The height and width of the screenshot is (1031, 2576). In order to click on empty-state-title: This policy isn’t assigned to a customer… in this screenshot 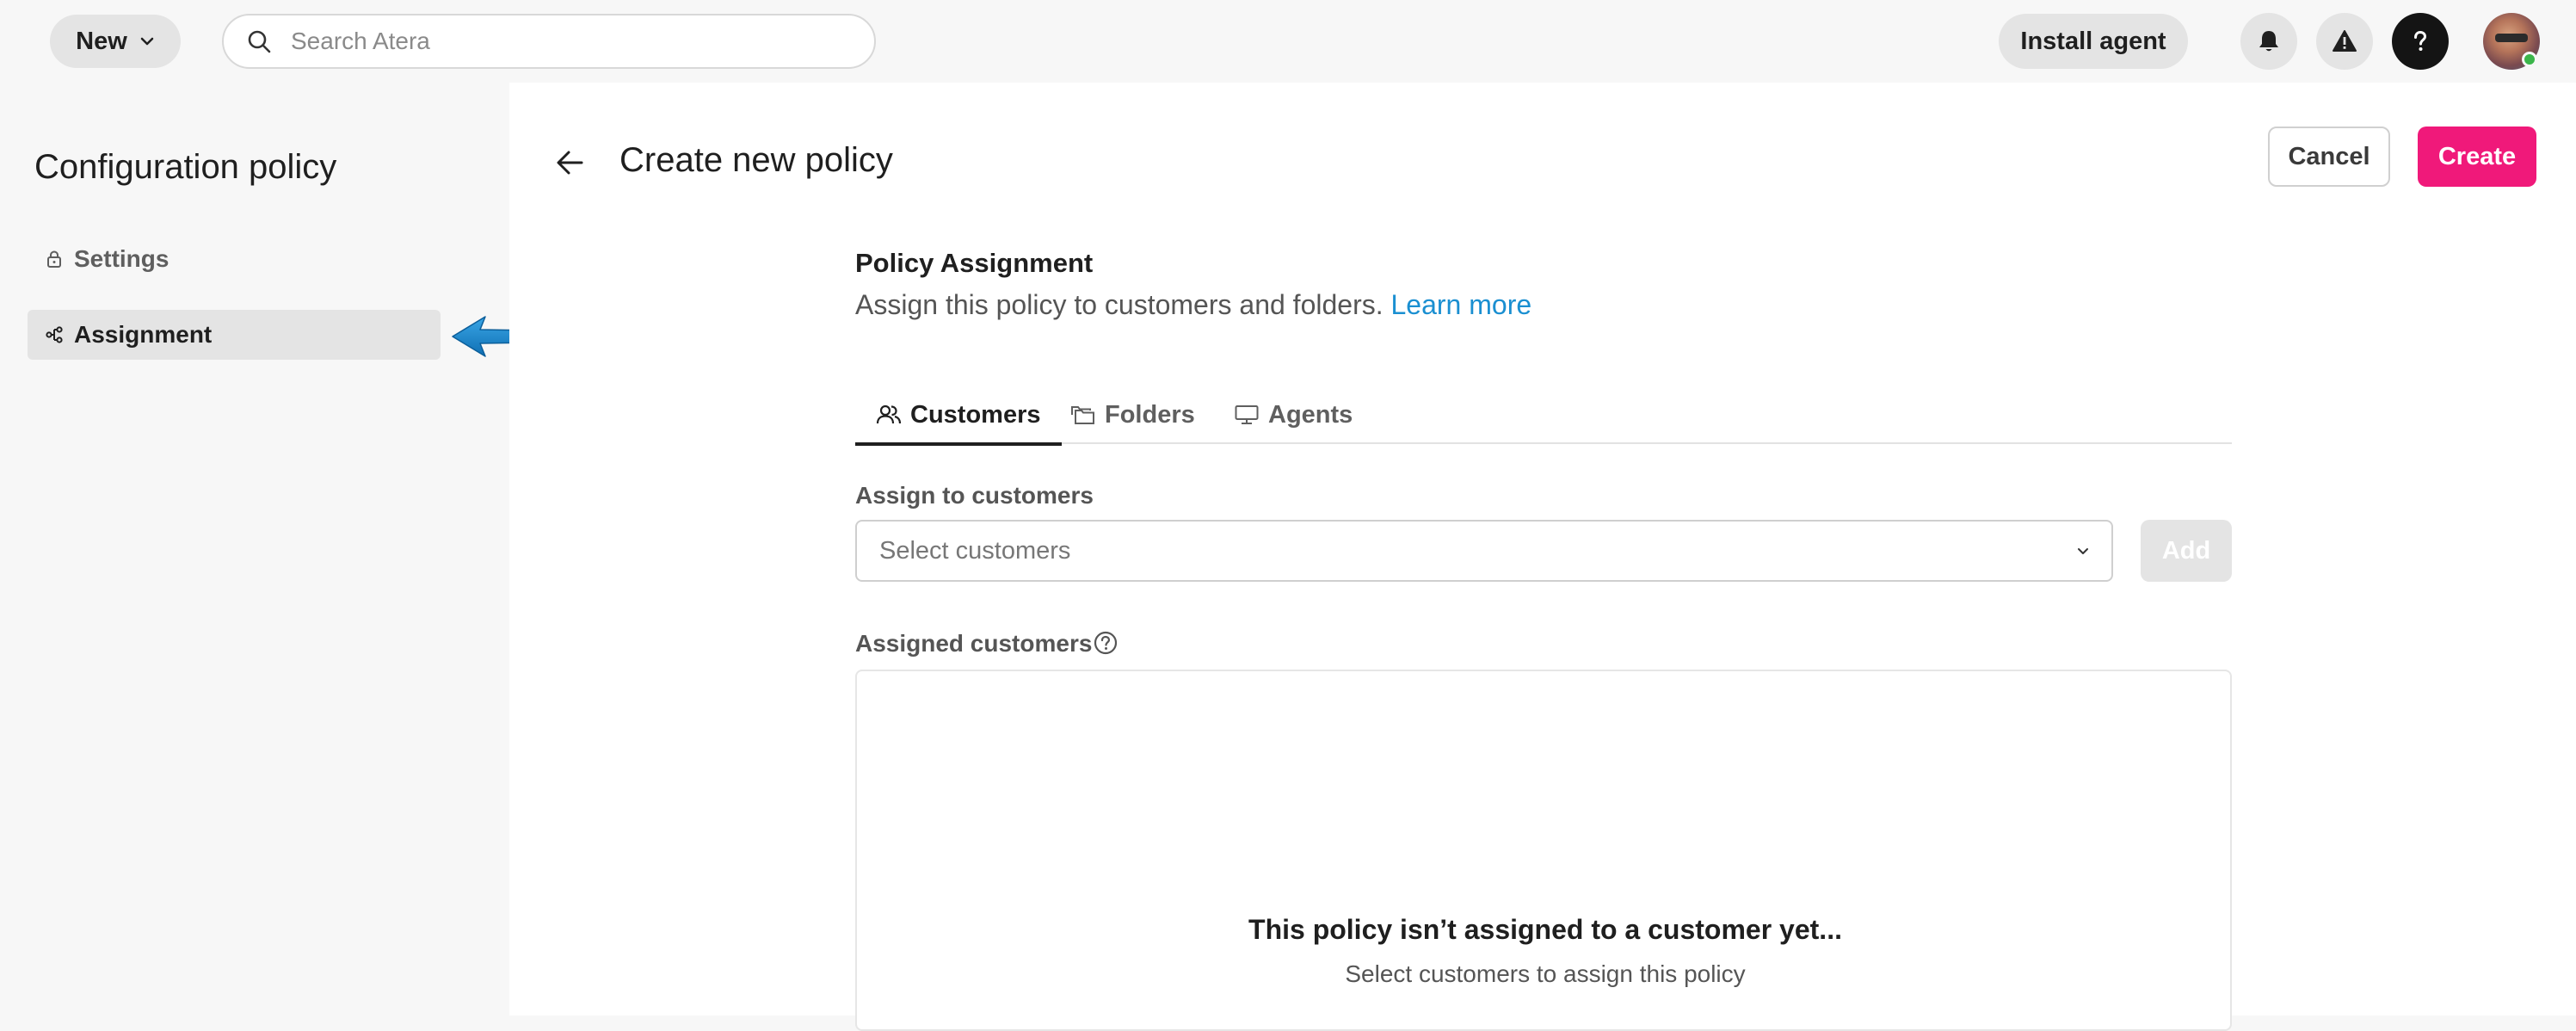, I will do `click(1545, 929)`.